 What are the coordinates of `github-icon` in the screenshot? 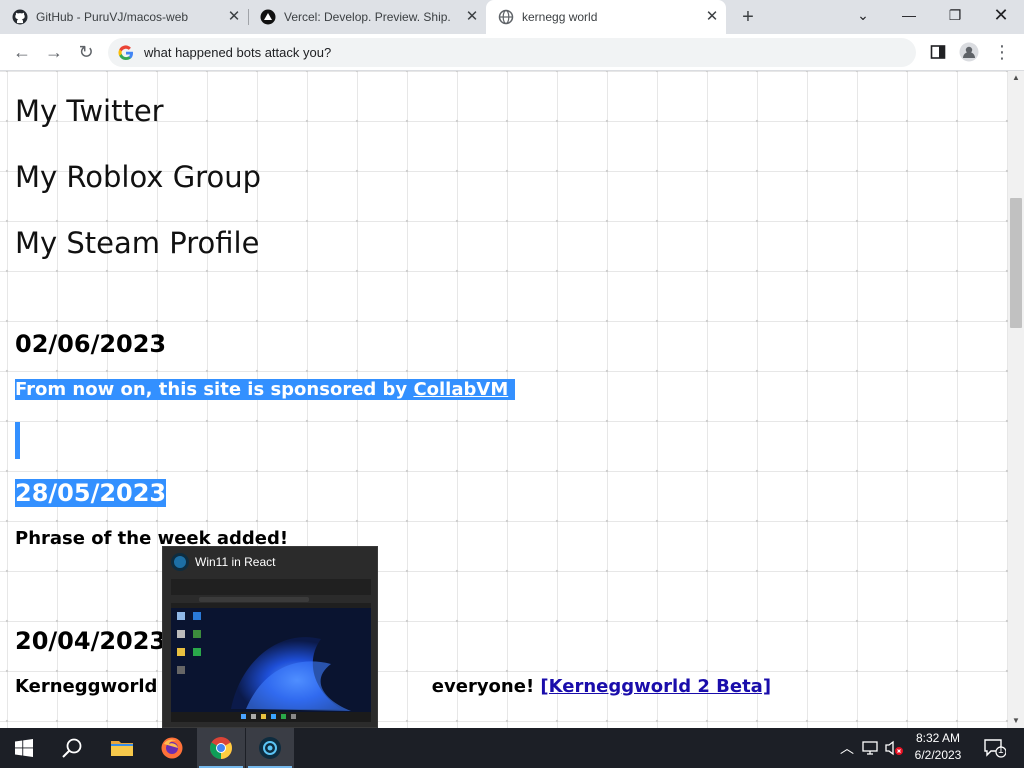 It's located at (20, 17).